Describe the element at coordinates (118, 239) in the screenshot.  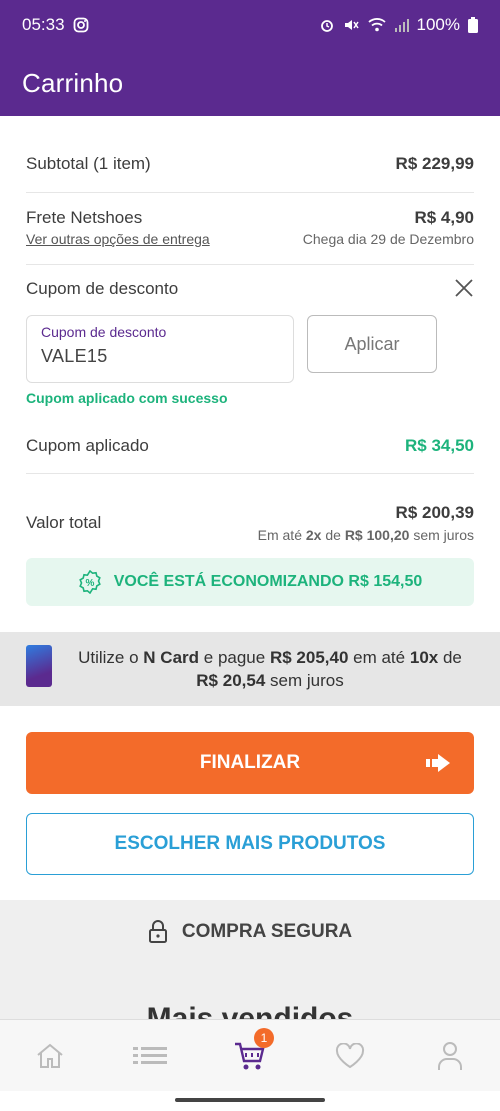
I see `shipping-options-link: Ver outras opções de entrega` at that location.